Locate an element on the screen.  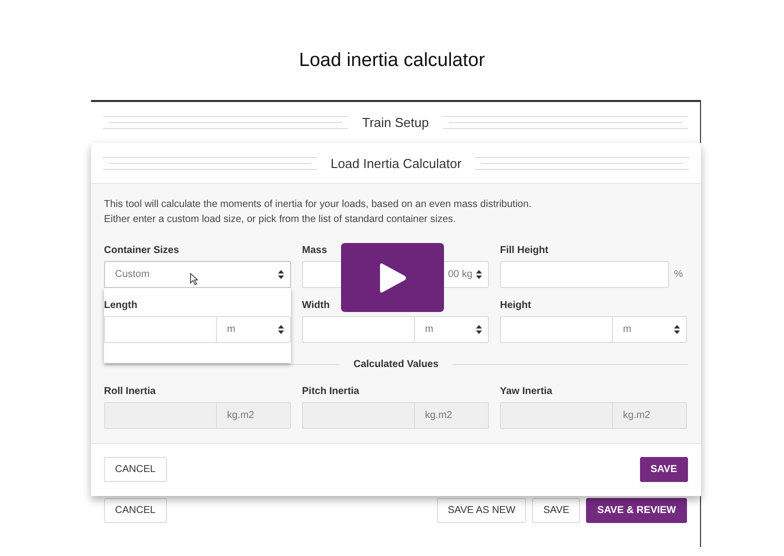
play-button is located at coordinates (392, 277).